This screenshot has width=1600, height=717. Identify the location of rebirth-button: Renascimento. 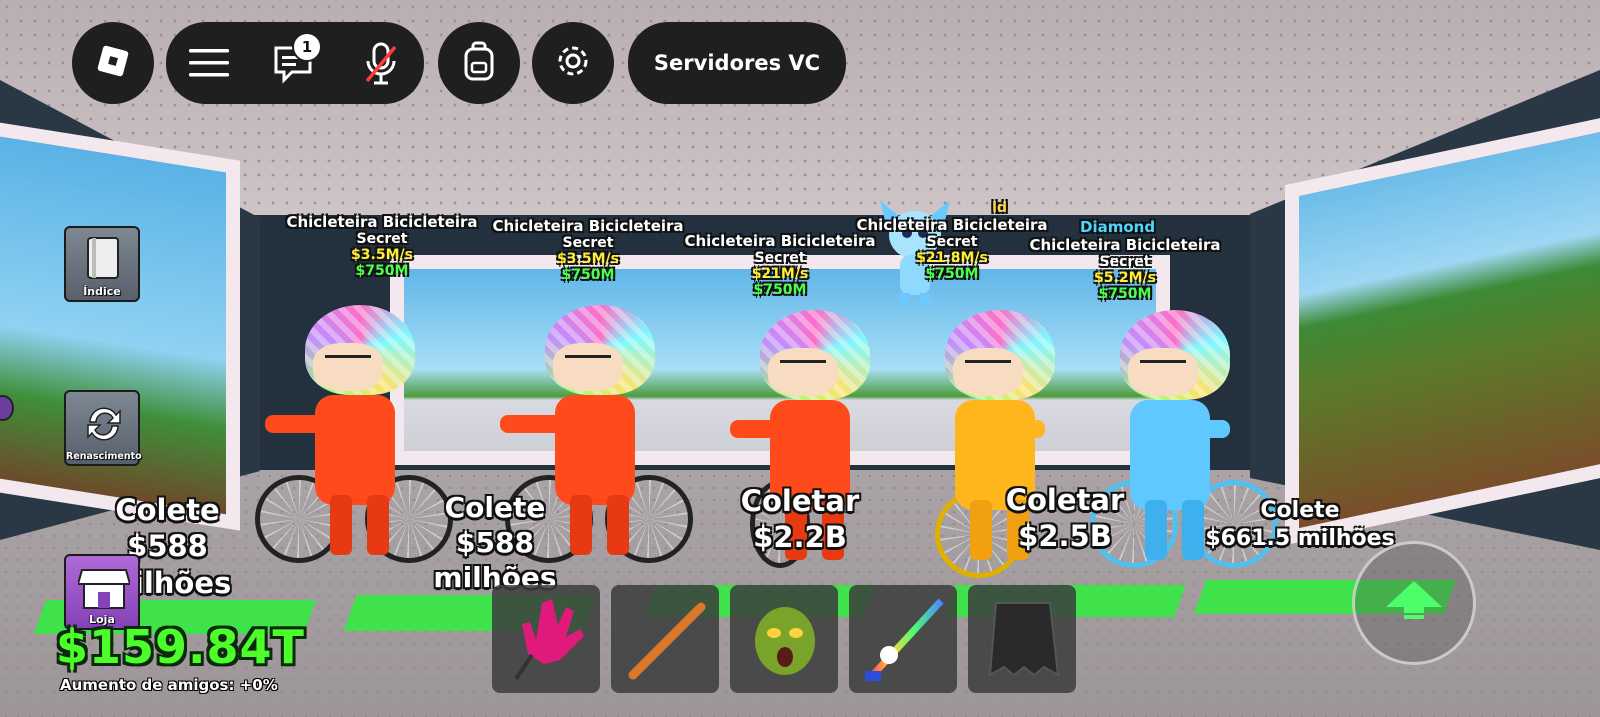
(103, 428).